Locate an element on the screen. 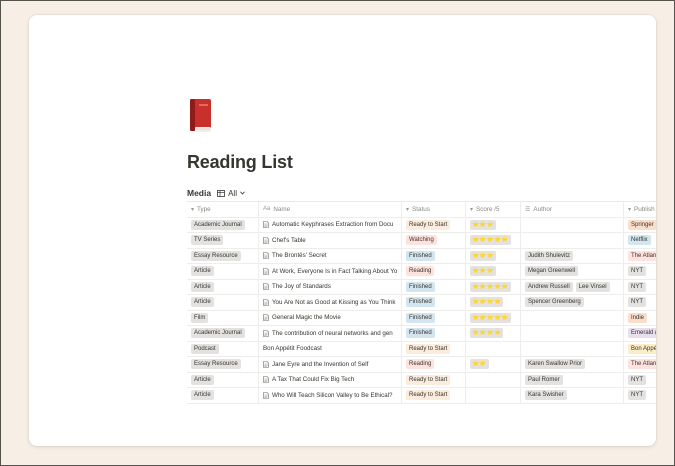 This screenshot has width=675, height=466. publisher-cell: Emerald ( is located at coordinates (639, 333).